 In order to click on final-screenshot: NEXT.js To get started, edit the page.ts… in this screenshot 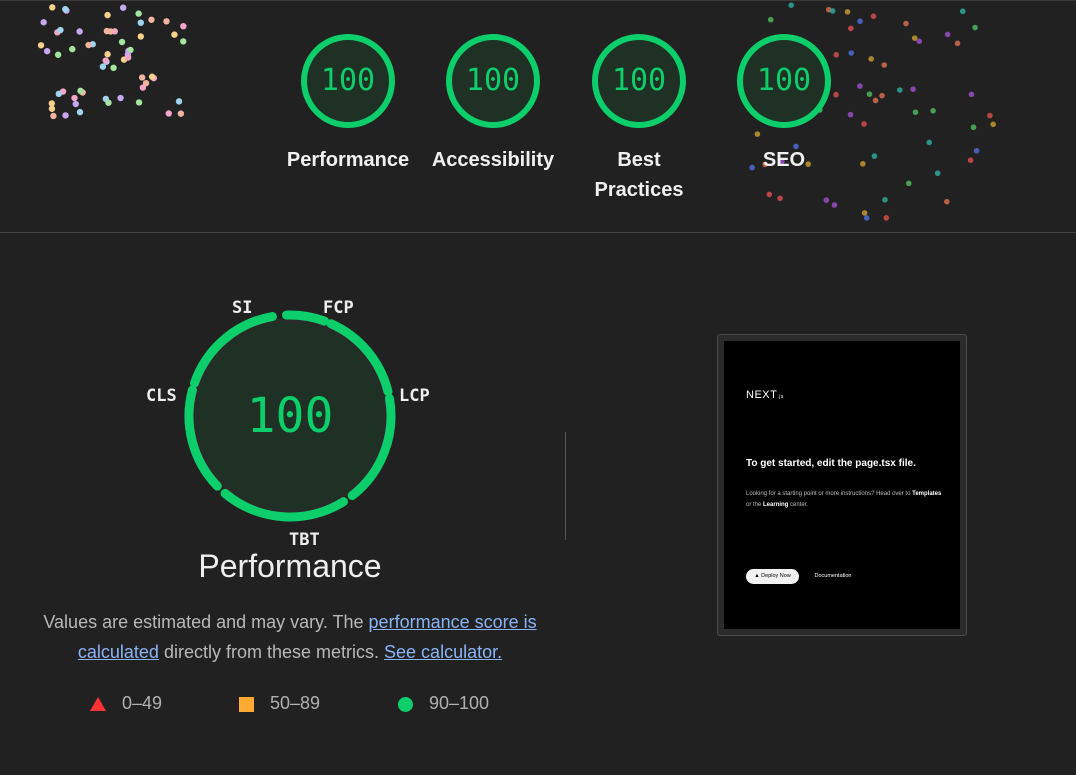, I will do `click(842, 485)`.